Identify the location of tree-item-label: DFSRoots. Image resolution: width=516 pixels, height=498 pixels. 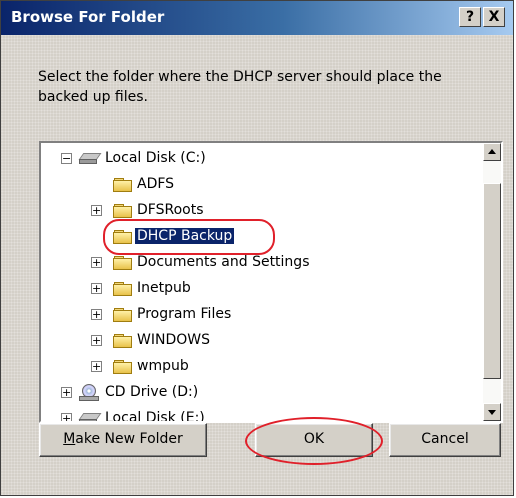
(170, 210).